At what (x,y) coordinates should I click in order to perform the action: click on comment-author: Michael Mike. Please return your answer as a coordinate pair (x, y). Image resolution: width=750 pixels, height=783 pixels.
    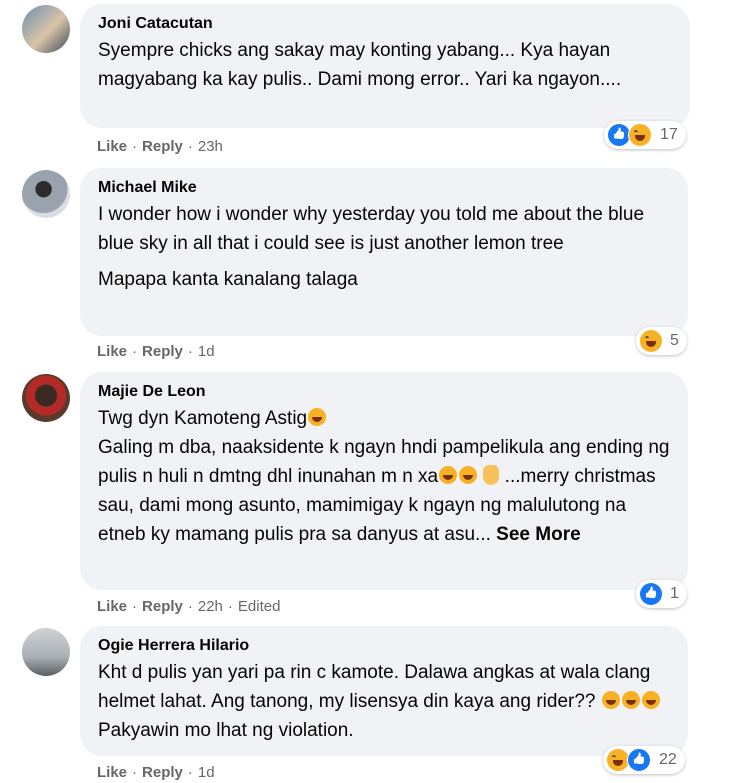
    Looking at the image, I should click on (384, 188).